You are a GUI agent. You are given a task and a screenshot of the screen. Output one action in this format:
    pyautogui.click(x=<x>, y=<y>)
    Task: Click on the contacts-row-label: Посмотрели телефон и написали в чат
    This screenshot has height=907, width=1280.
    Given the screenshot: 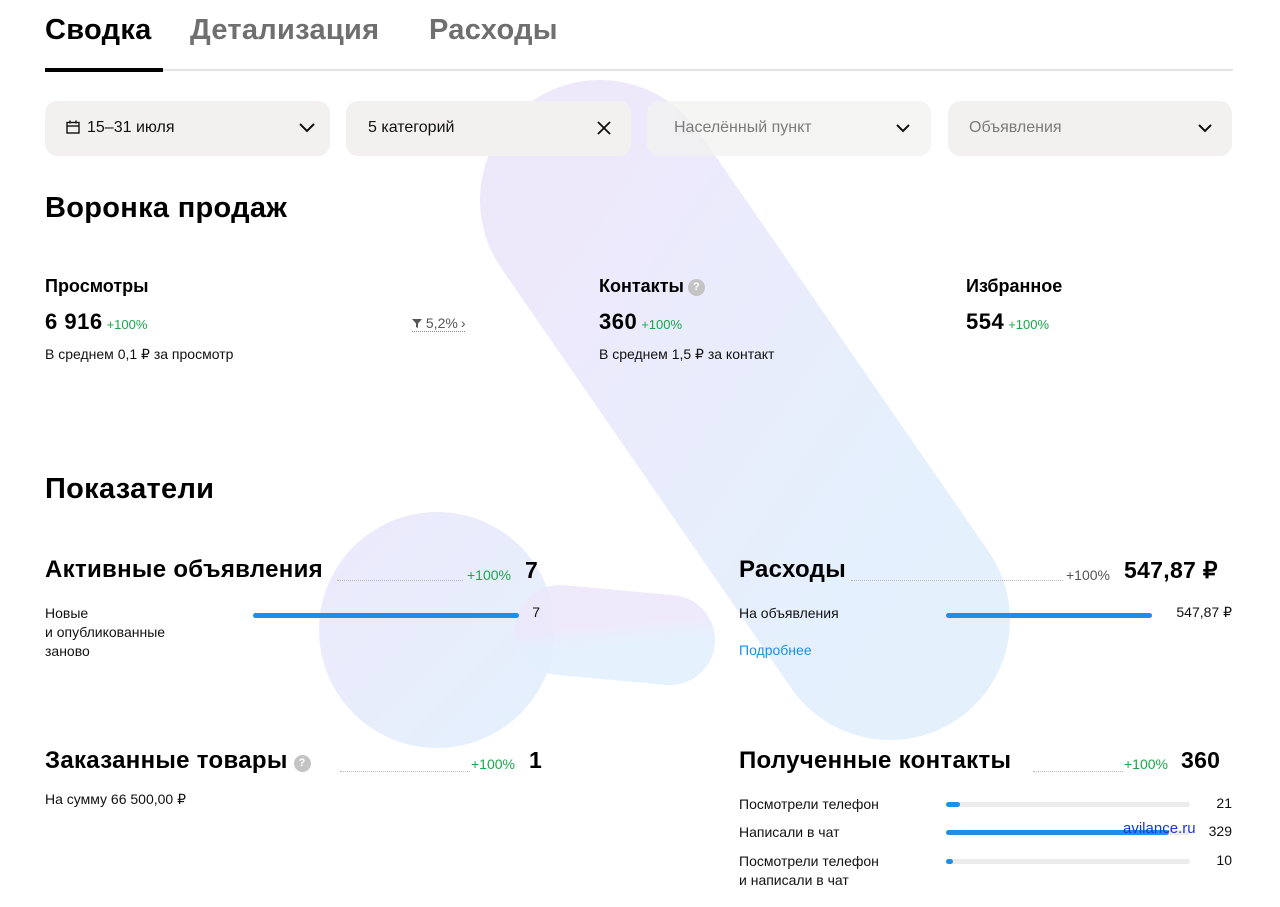 What is the action you would take?
    pyautogui.click(x=809, y=870)
    